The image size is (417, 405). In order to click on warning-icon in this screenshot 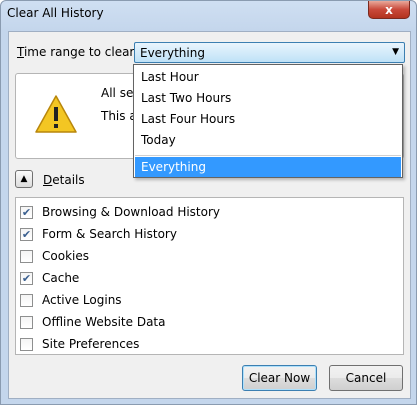, I will do `click(56, 114)`.